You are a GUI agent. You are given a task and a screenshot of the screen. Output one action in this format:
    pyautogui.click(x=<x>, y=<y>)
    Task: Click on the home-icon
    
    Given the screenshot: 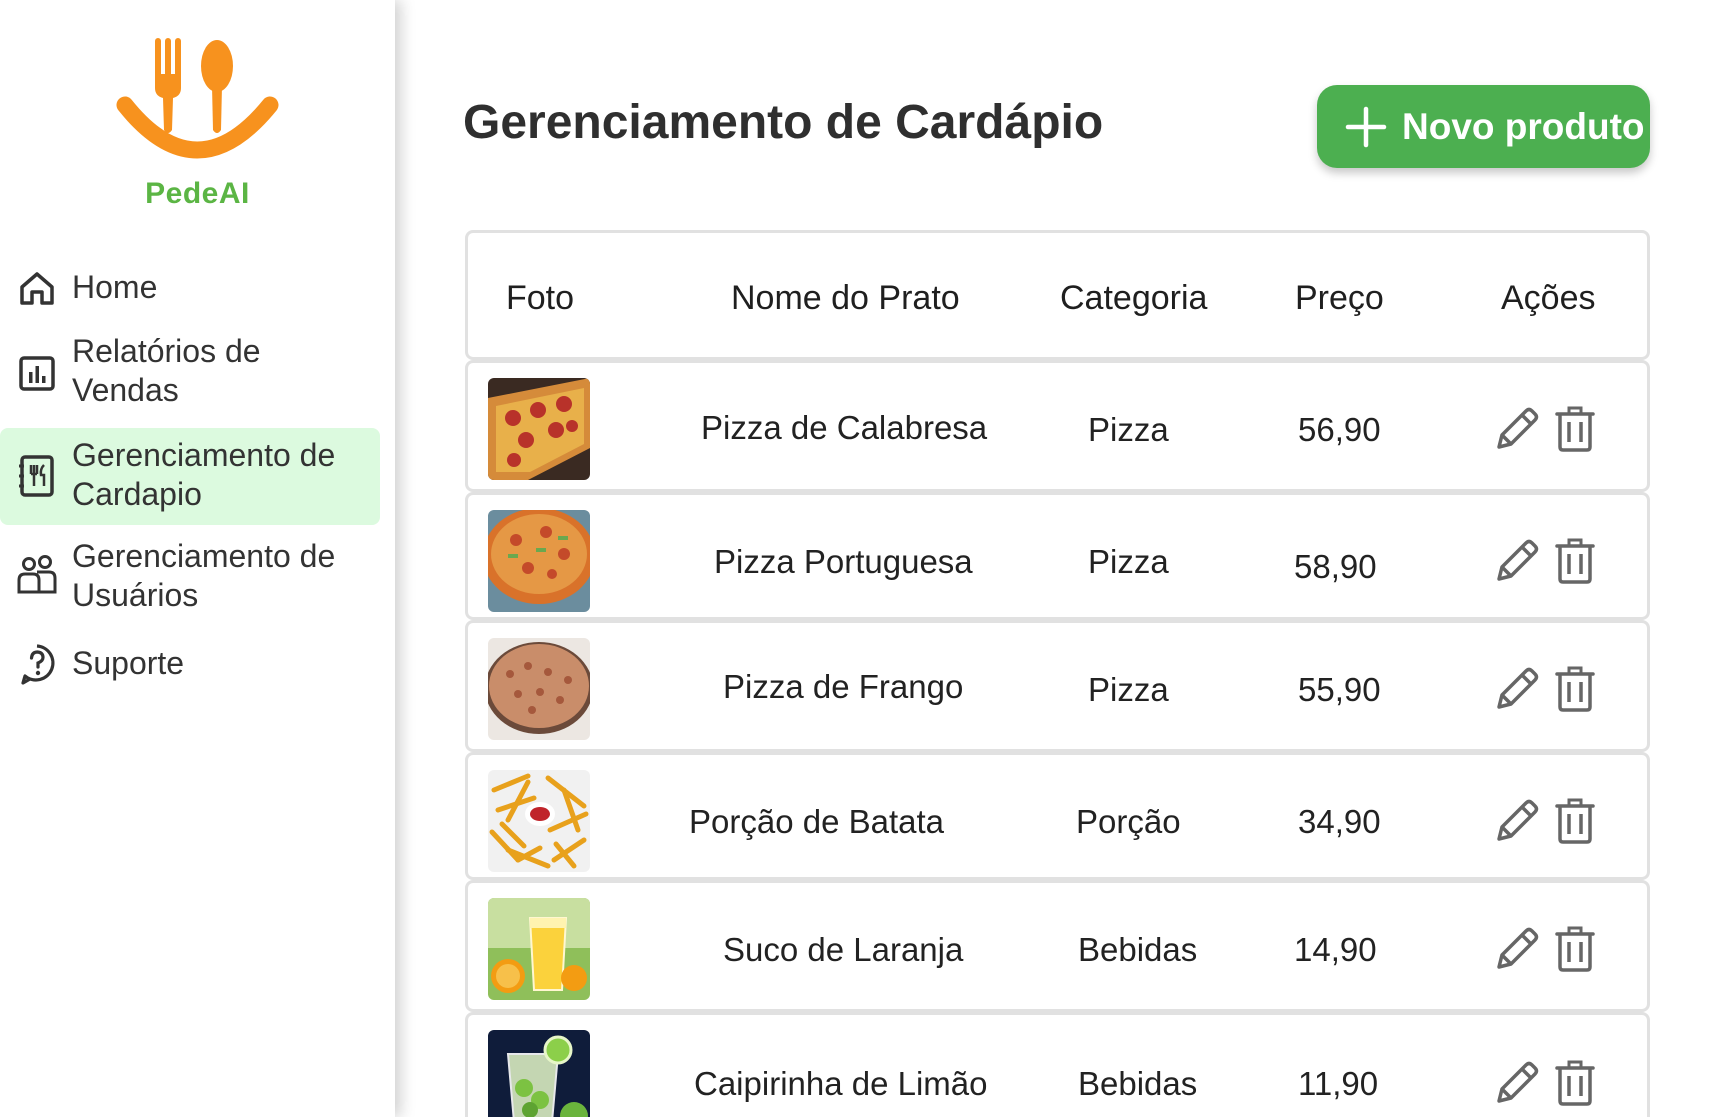 What is the action you would take?
    pyautogui.click(x=37, y=288)
    